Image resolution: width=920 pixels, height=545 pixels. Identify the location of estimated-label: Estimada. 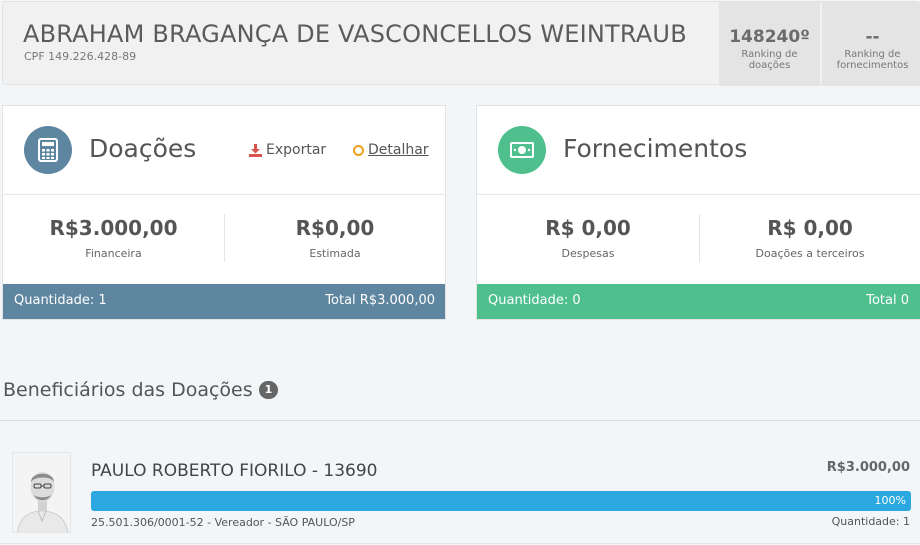
(335, 253).